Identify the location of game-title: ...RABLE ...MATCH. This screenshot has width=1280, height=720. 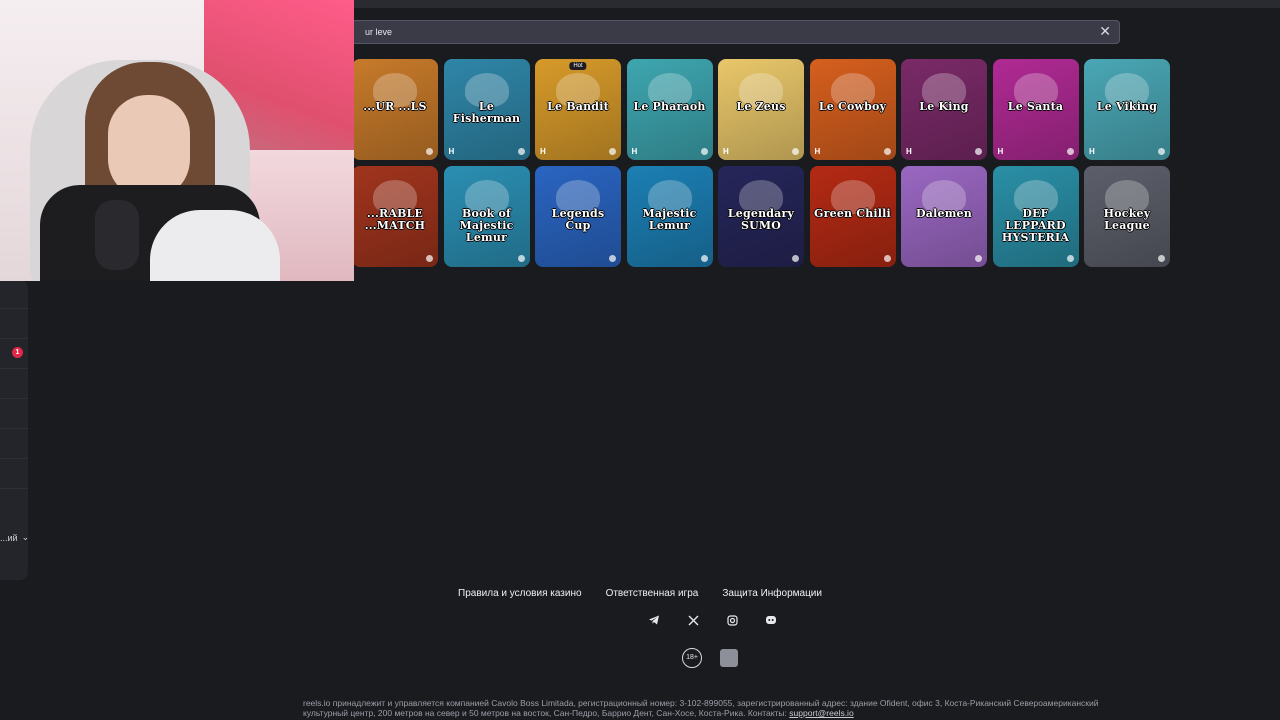
(395, 219).